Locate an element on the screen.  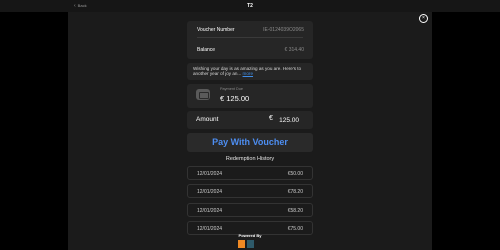
history-row: 12/01/2024 €50.00 is located at coordinates (250, 173).